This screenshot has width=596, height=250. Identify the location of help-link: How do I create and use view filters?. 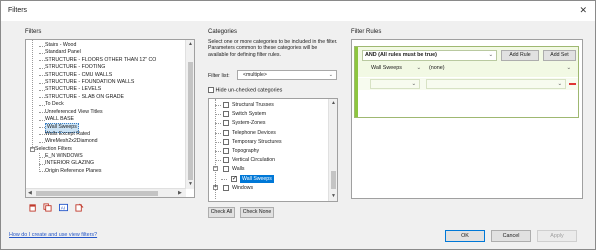
(53, 235).